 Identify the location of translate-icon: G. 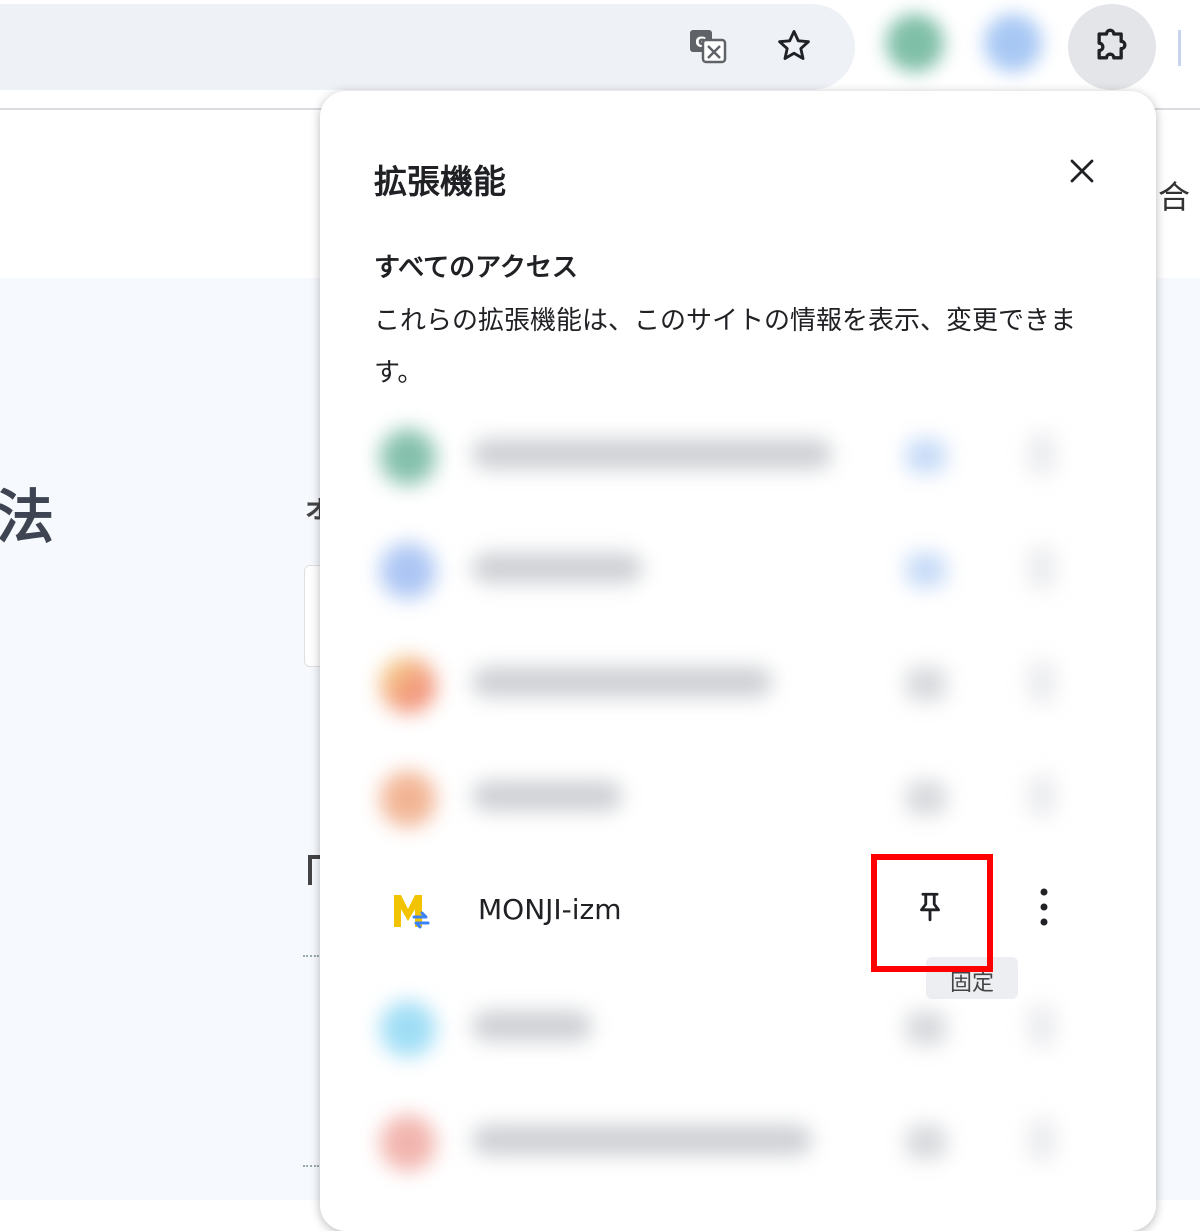
(708, 46).